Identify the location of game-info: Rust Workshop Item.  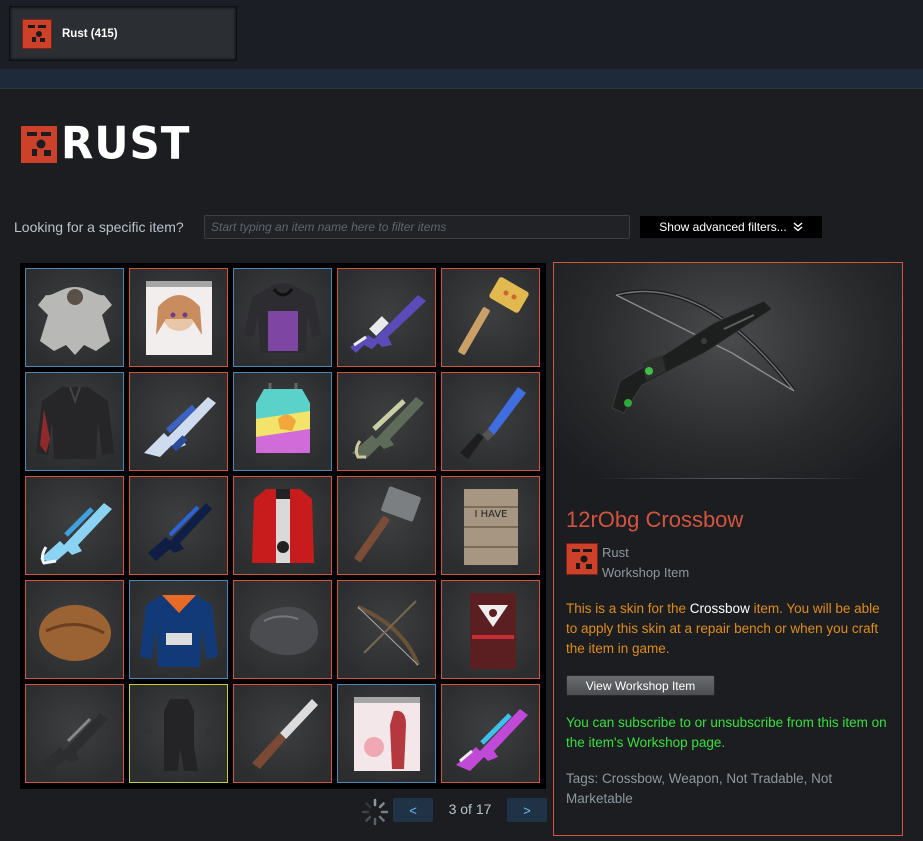
(627, 563).